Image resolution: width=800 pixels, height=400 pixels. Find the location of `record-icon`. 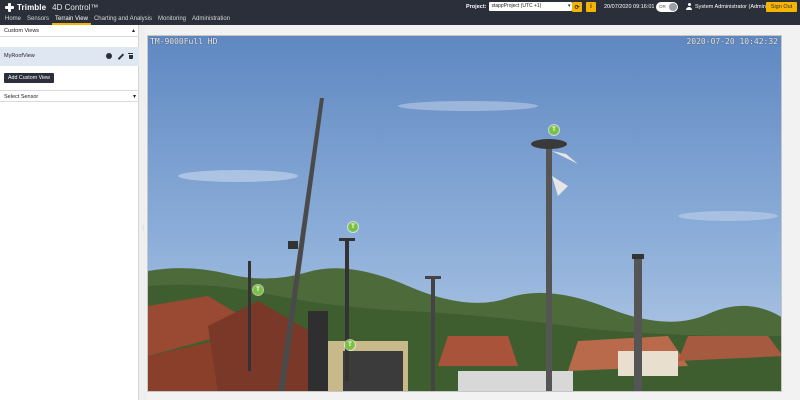

record-icon is located at coordinates (109, 56).